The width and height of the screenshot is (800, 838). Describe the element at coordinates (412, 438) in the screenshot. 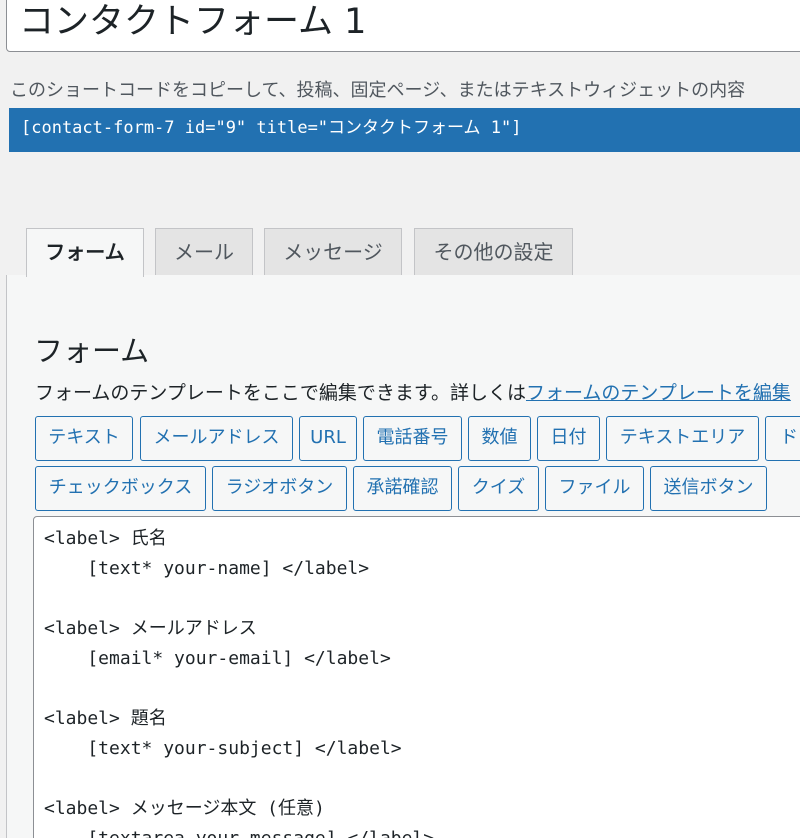

I see `tag-tel-button: 電話番号` at that location.